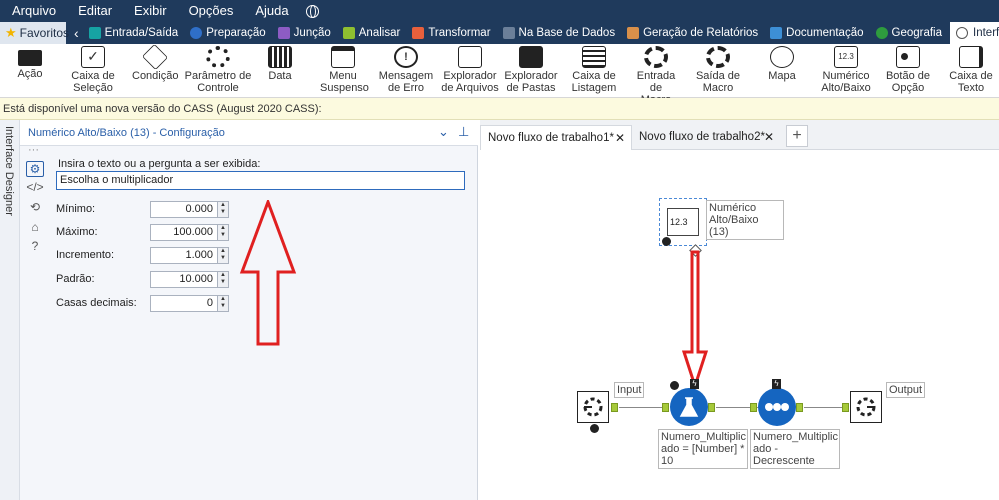 Image resolution: width=999 pixels, height=500 pixels. I want to click on tool-label: de Arquivos, so click(470, 88).